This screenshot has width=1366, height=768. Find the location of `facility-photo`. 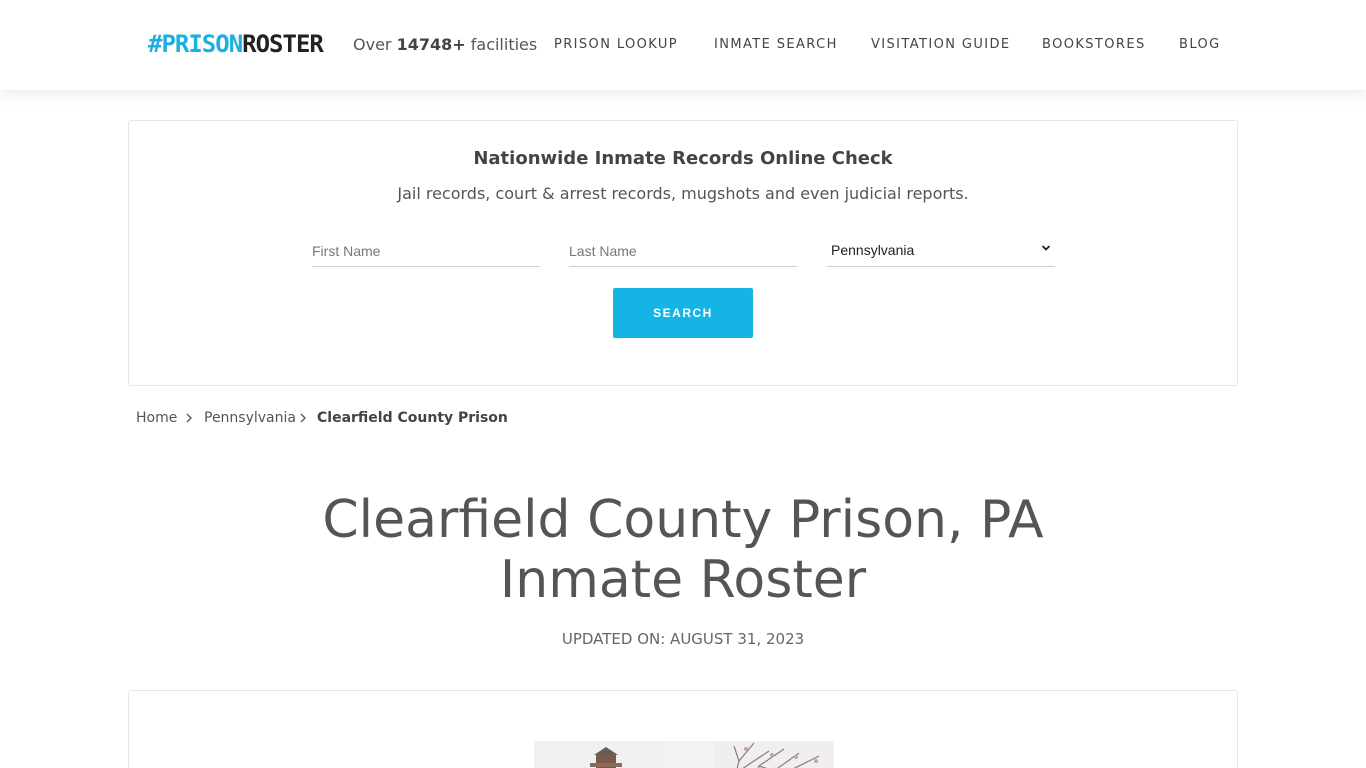

facility-photo is located at coordinates (684, 754).